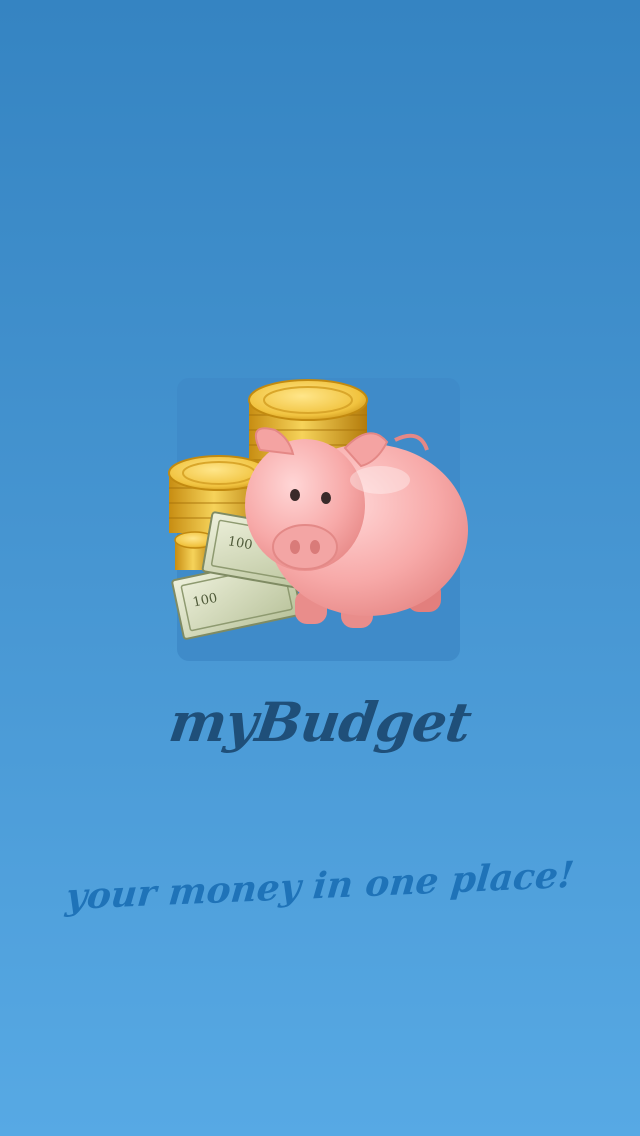 Image resolution: width=640 pixels, height=1136 pixels. I want to click on app-tagline: your money in one place!, so click(320, 886).